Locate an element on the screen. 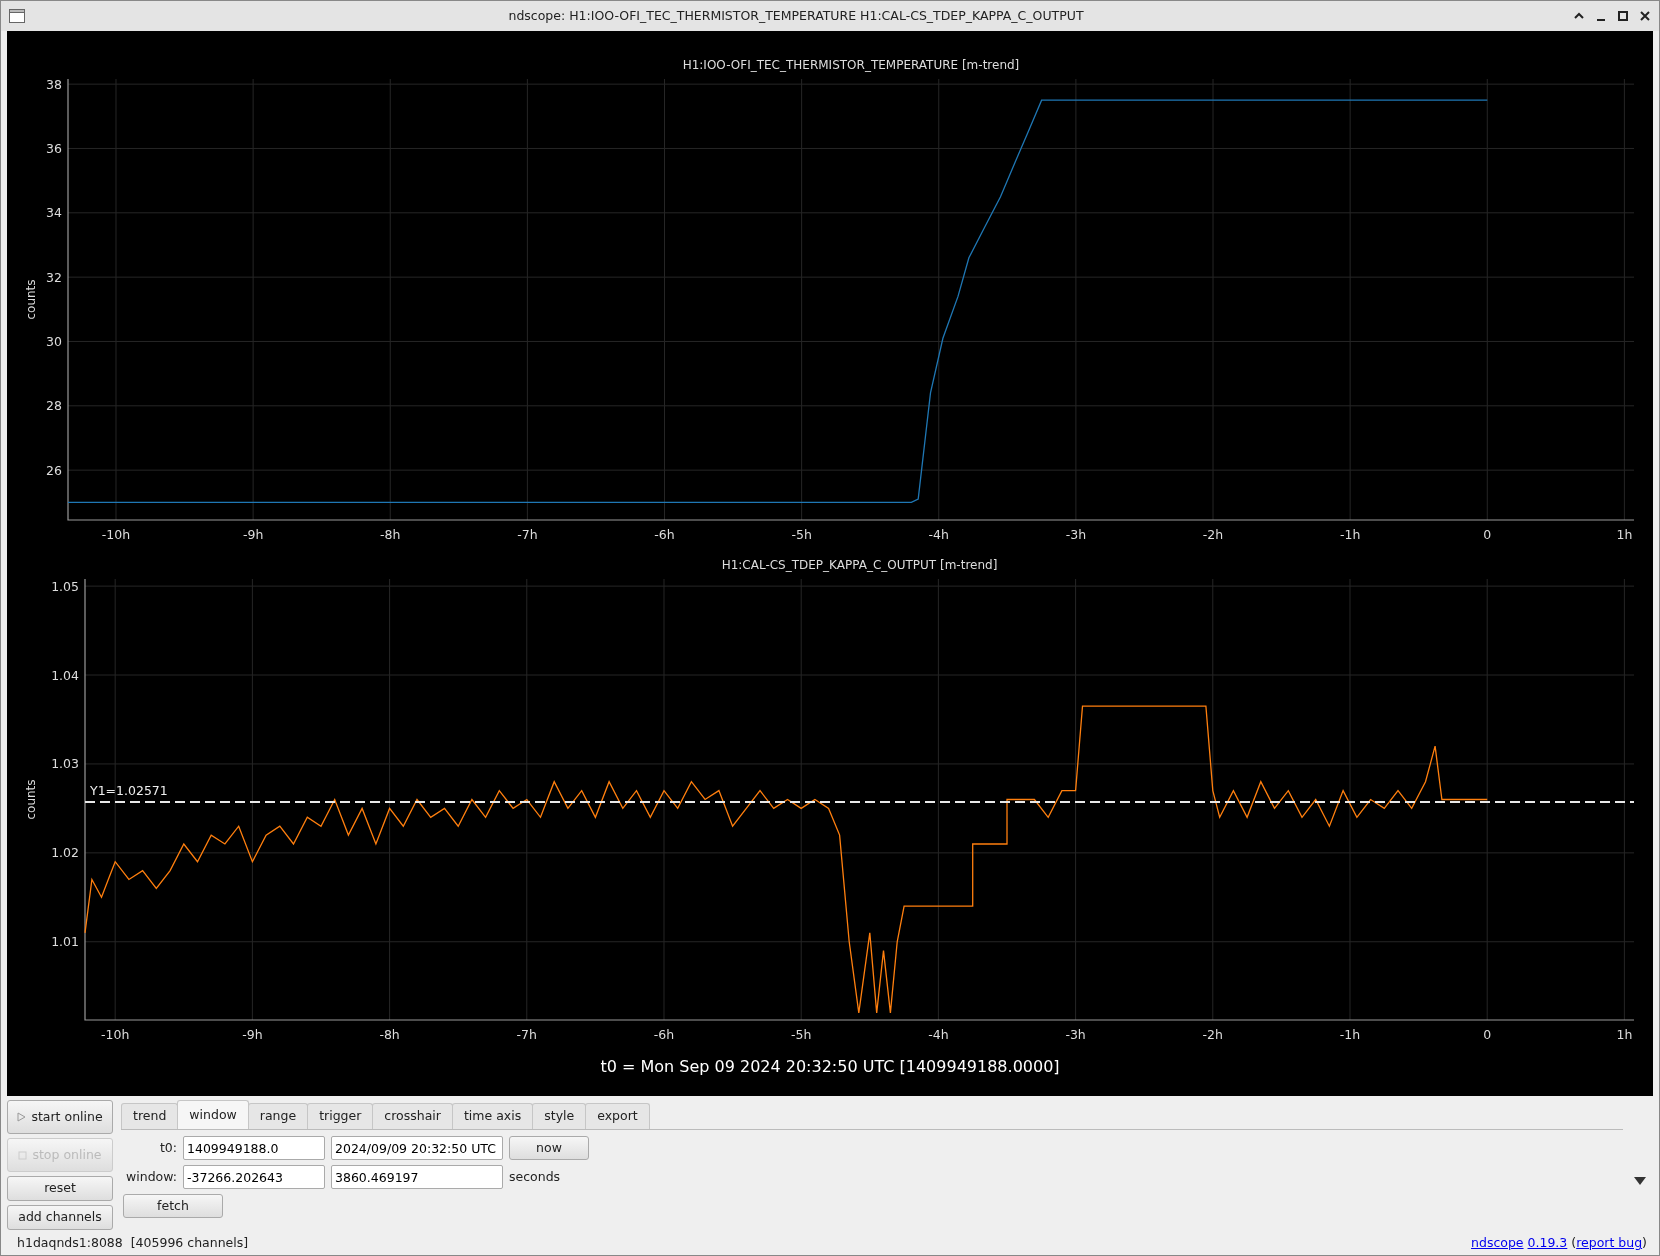 This screenshot has width=1660, height=1256. tab: window is located at coordinates (213, 1114).